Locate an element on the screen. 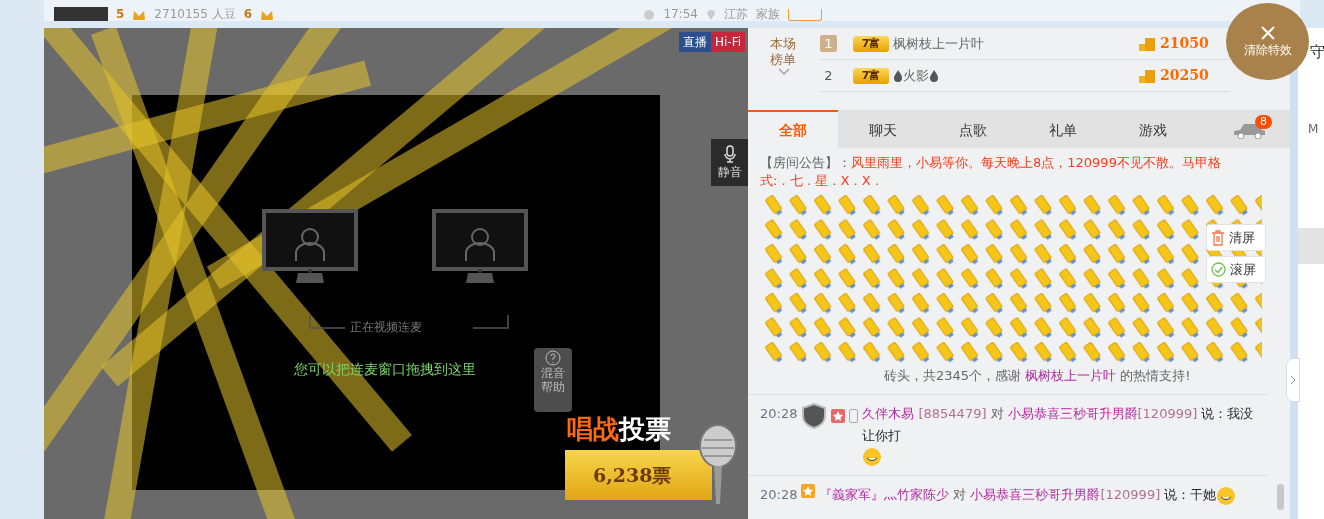  chevron-right-icon is located at coordinates (1293, 380).